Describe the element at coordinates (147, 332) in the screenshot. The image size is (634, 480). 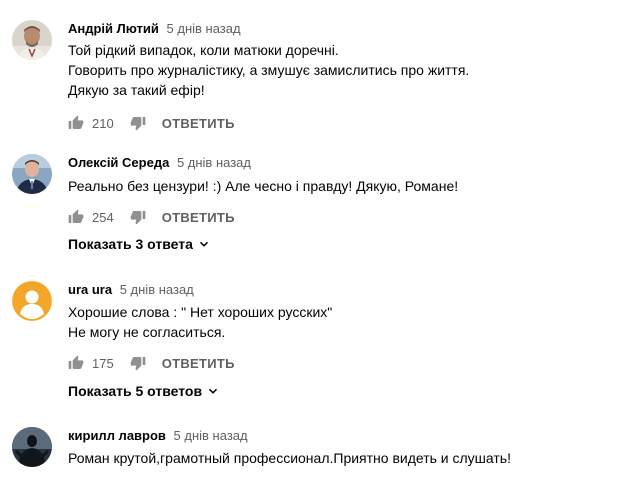
I see `comment-line: Не могу не согласиться.` at that location.